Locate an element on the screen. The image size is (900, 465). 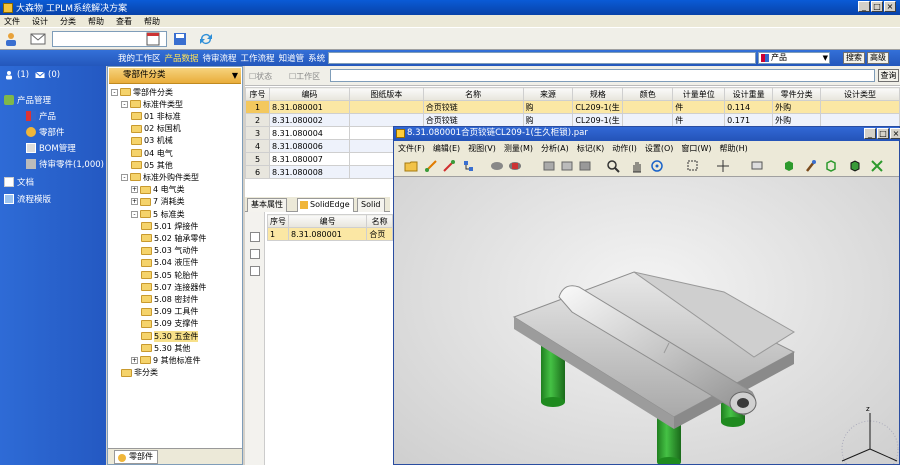
view-front-icon is located at coordinates (549, 166).